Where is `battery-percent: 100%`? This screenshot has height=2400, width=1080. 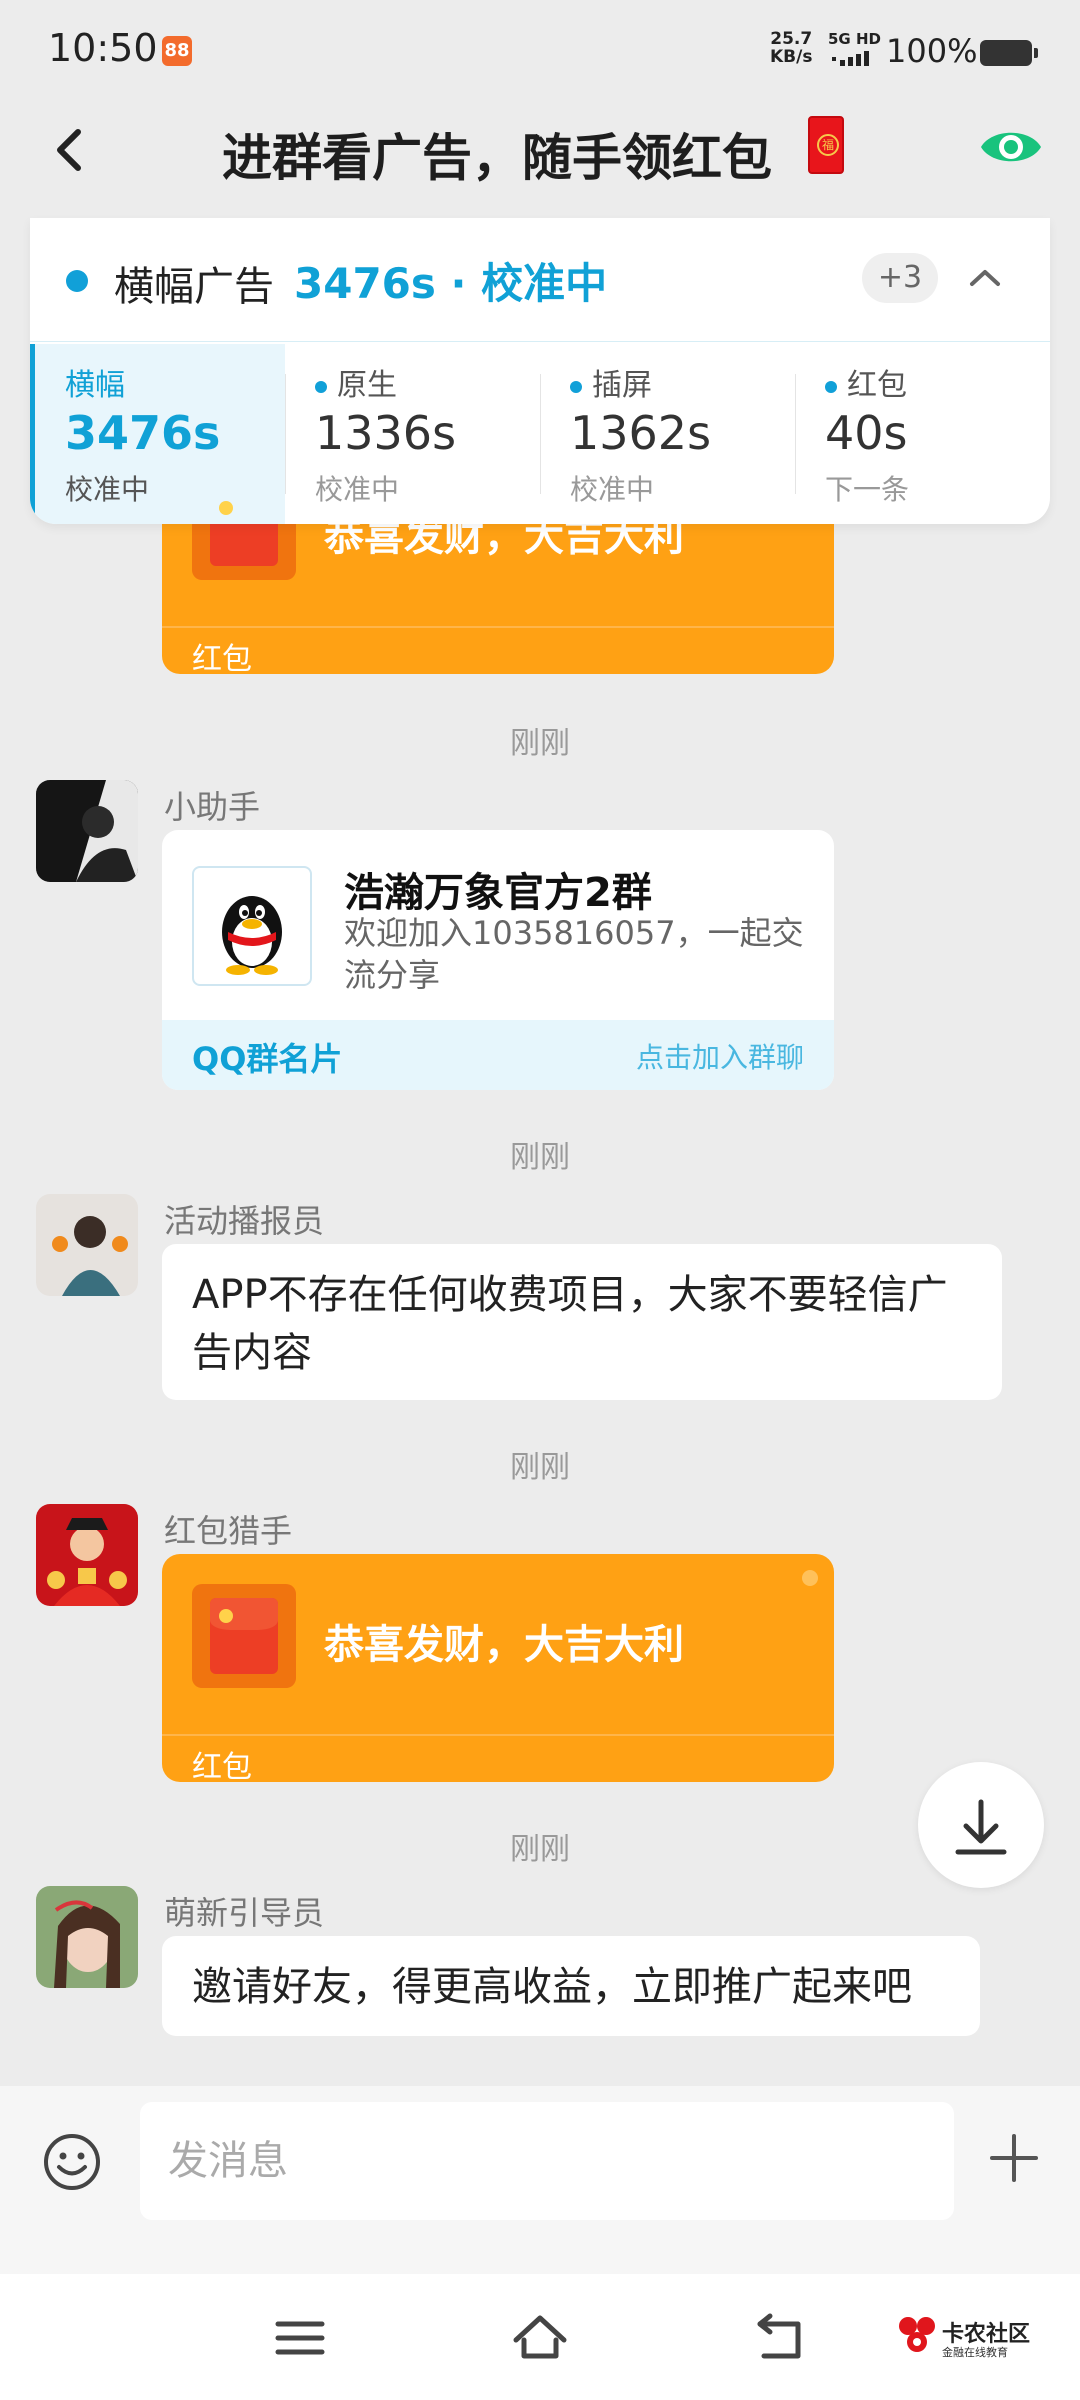
battery-percent: 100% is located at coordinates (932, 51).